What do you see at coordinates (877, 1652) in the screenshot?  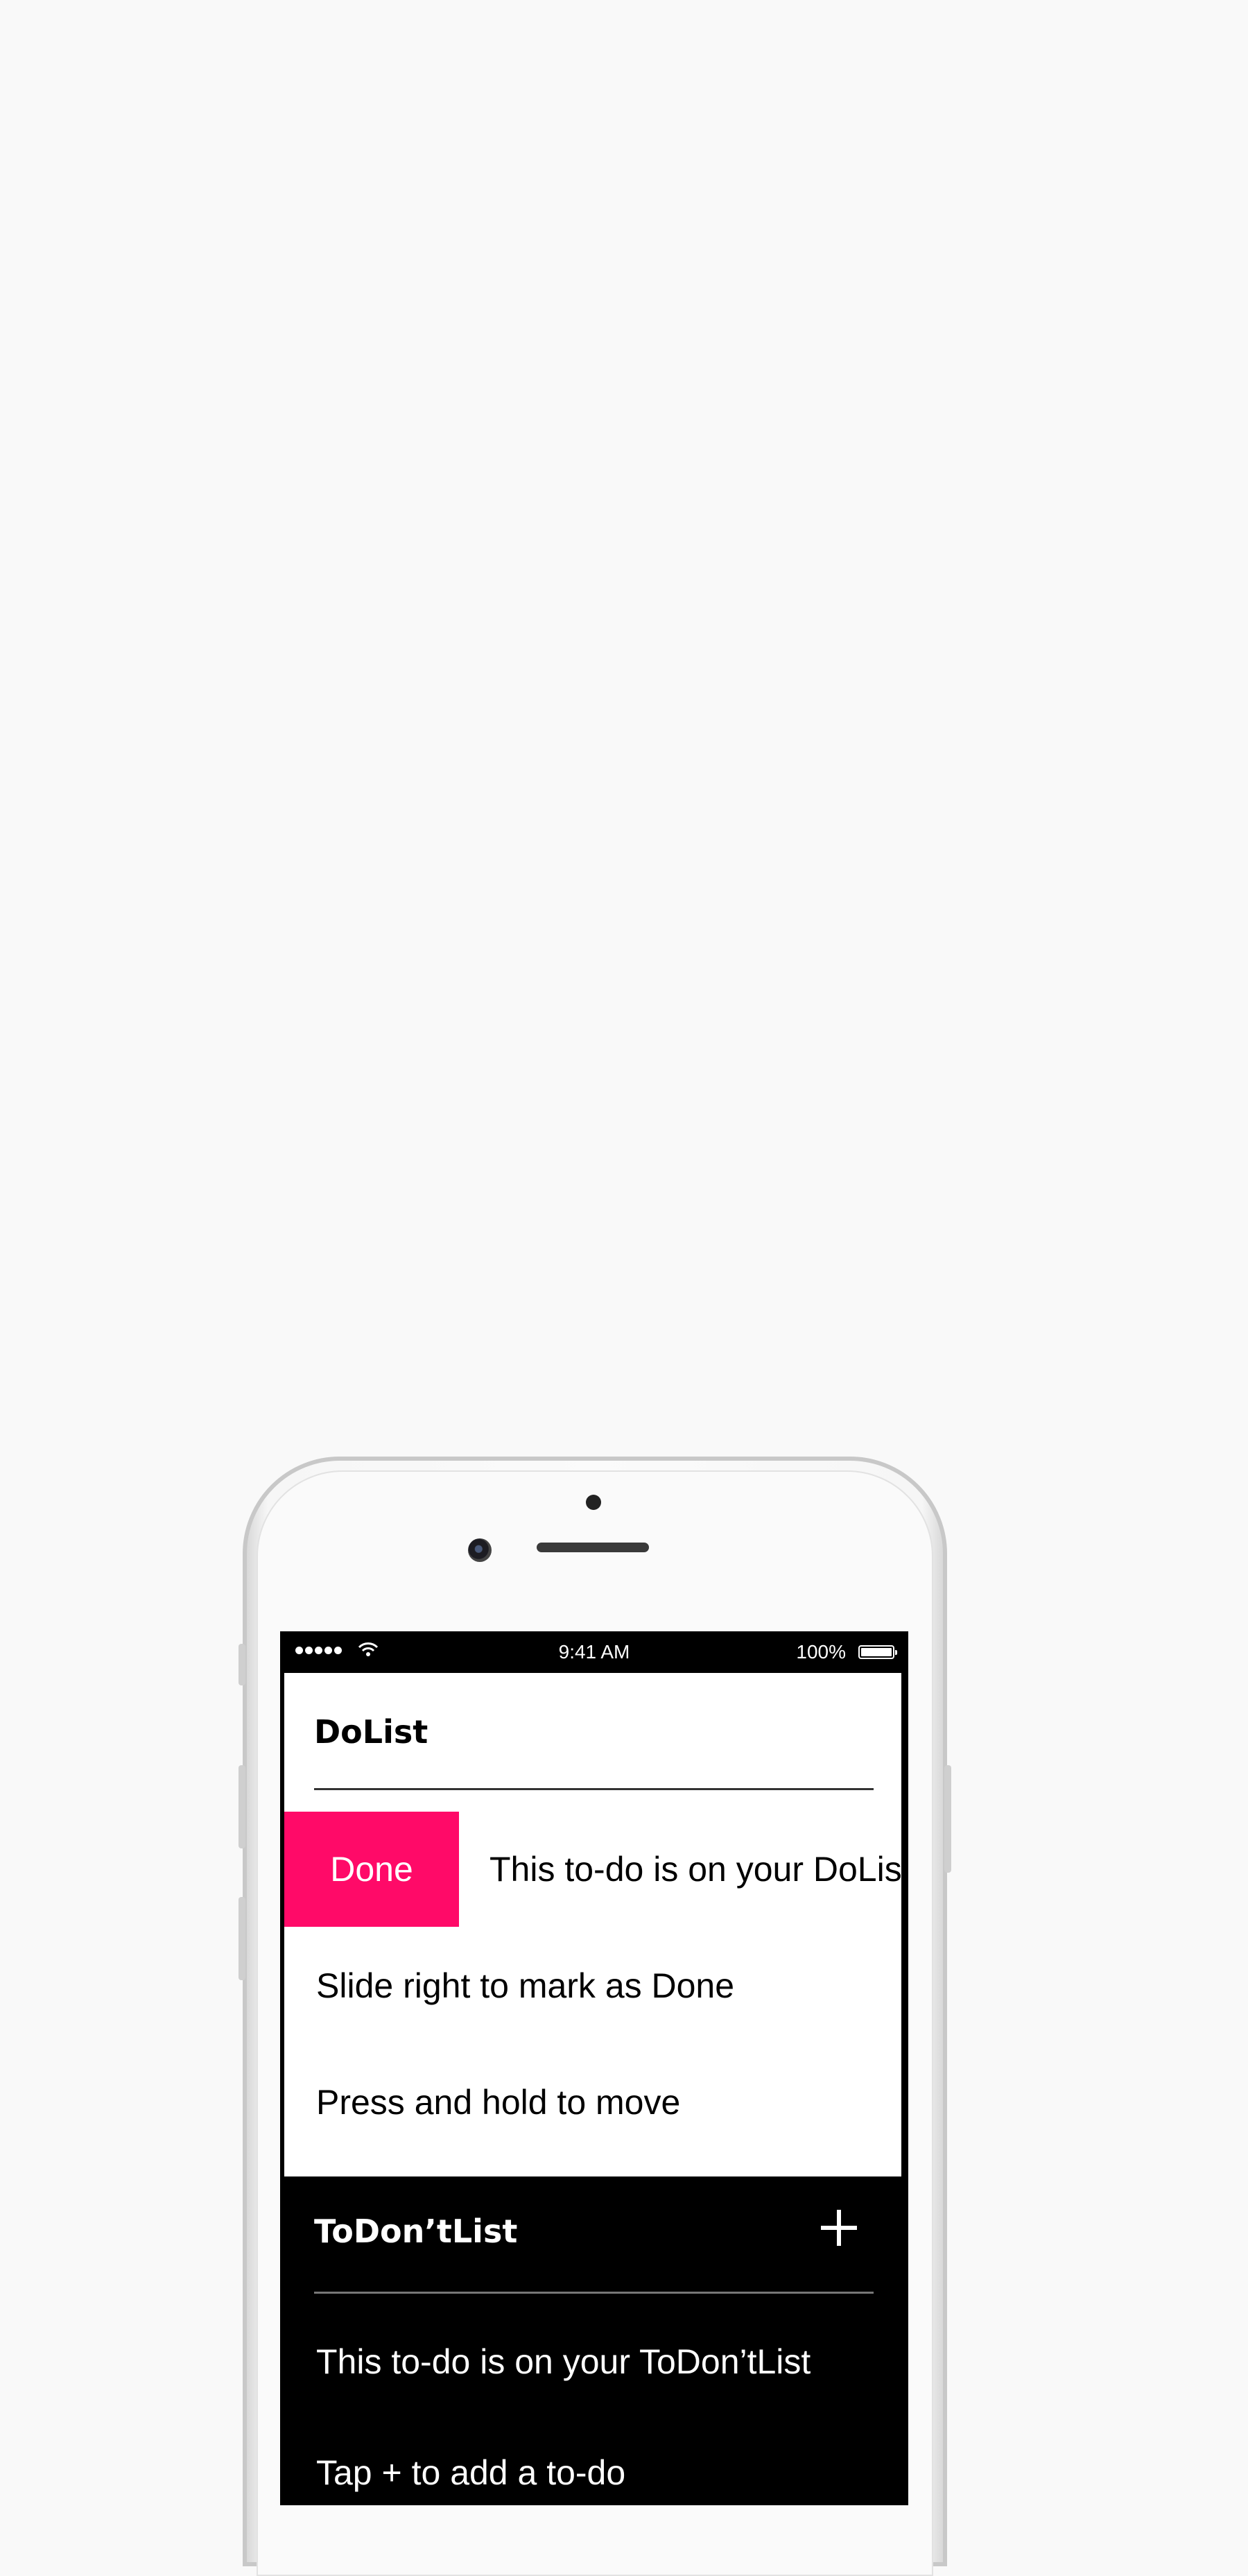 I see `battery-icon` at bounding box center [877, 1652].